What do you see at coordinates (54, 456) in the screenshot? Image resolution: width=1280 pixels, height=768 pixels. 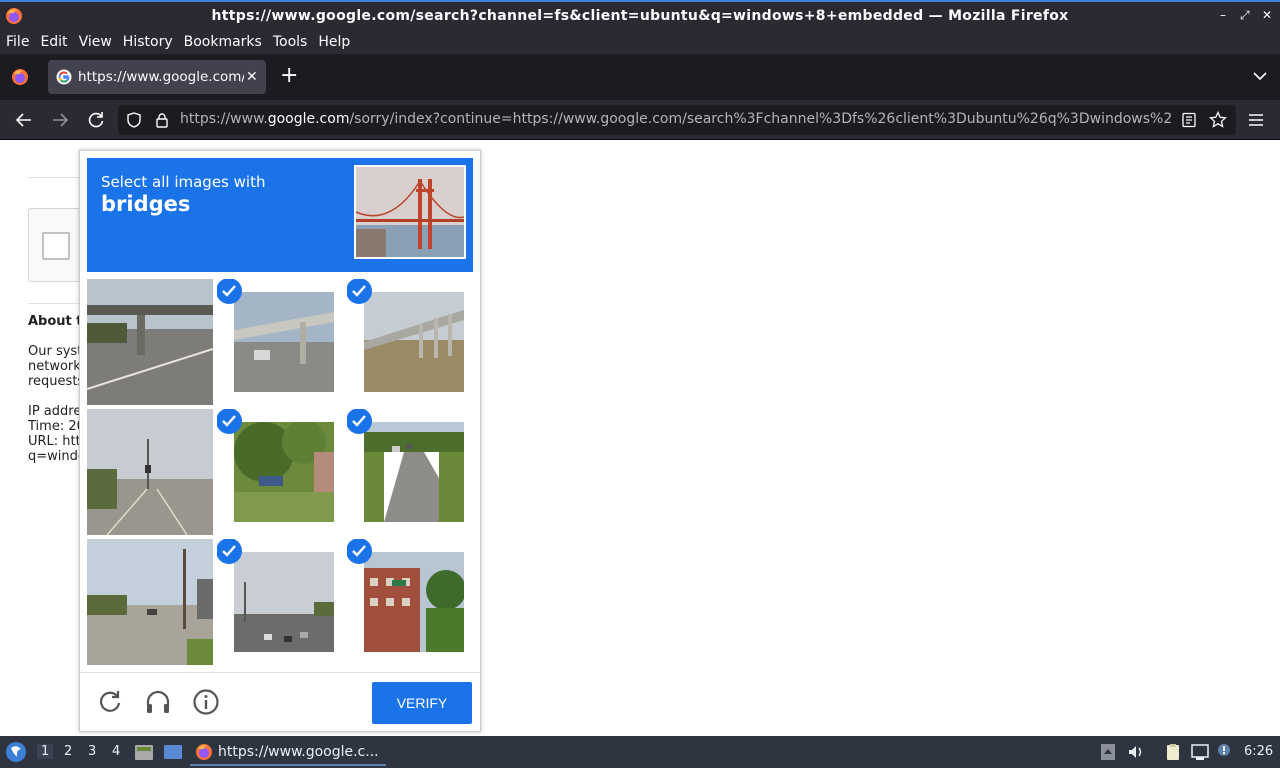 I see `info-line: q=window` at bounding box center [54, 456].